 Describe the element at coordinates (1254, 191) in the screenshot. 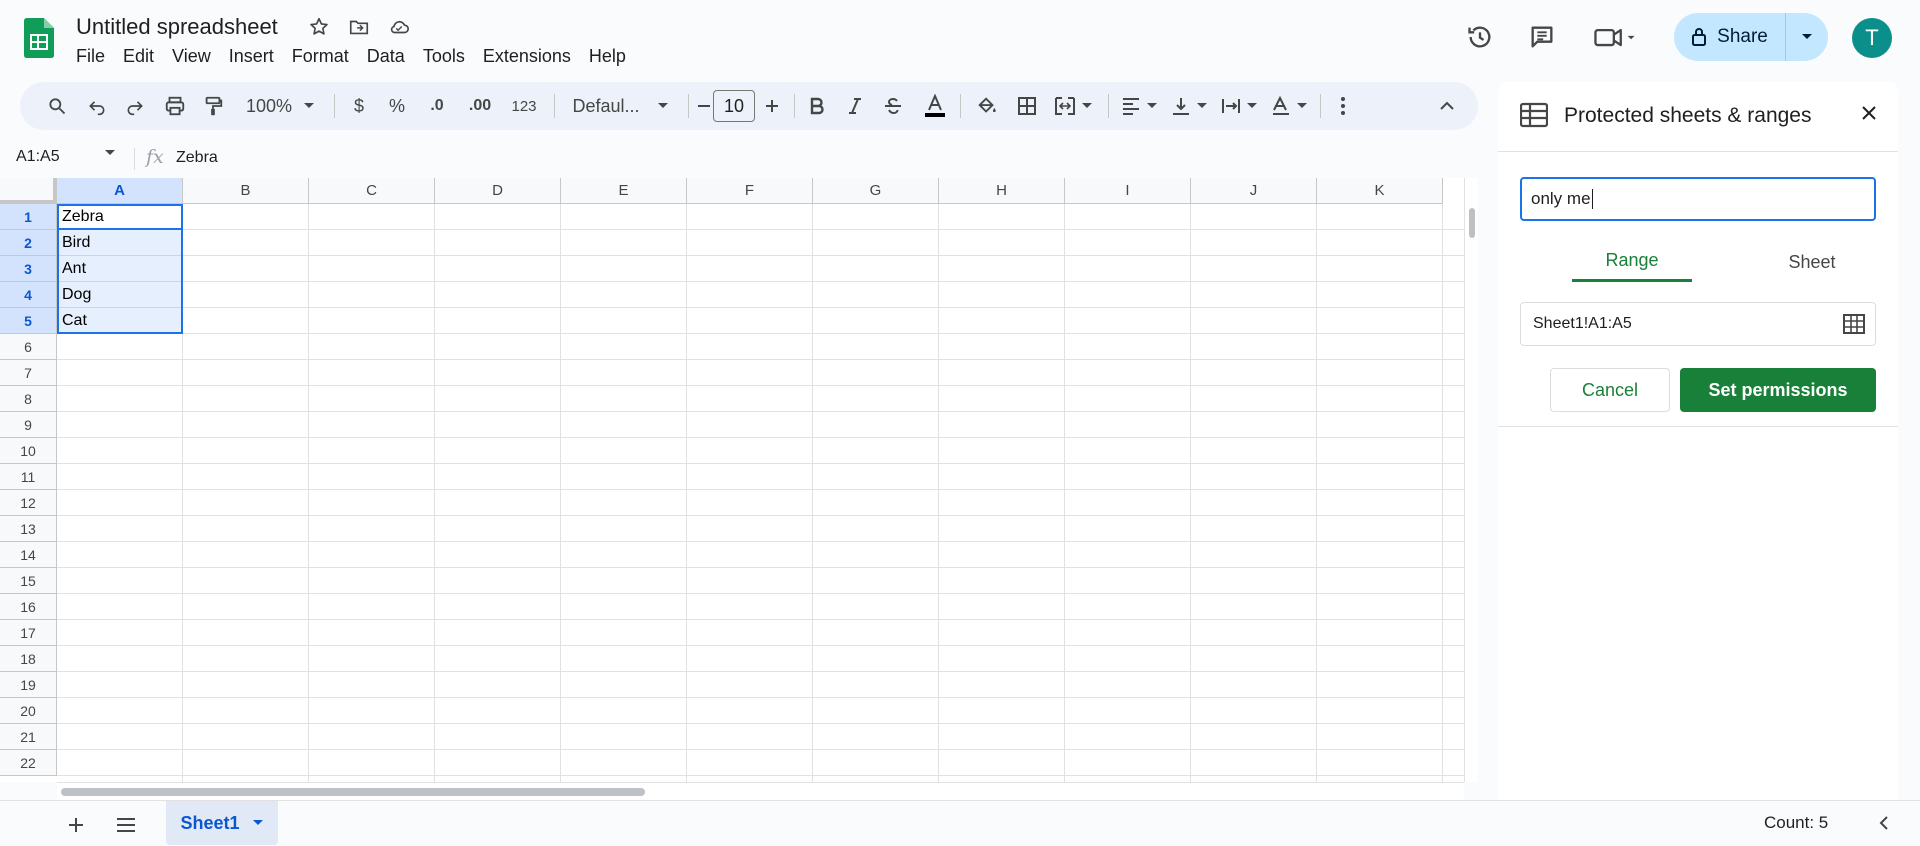

I see `column-header-j: J` at that location.